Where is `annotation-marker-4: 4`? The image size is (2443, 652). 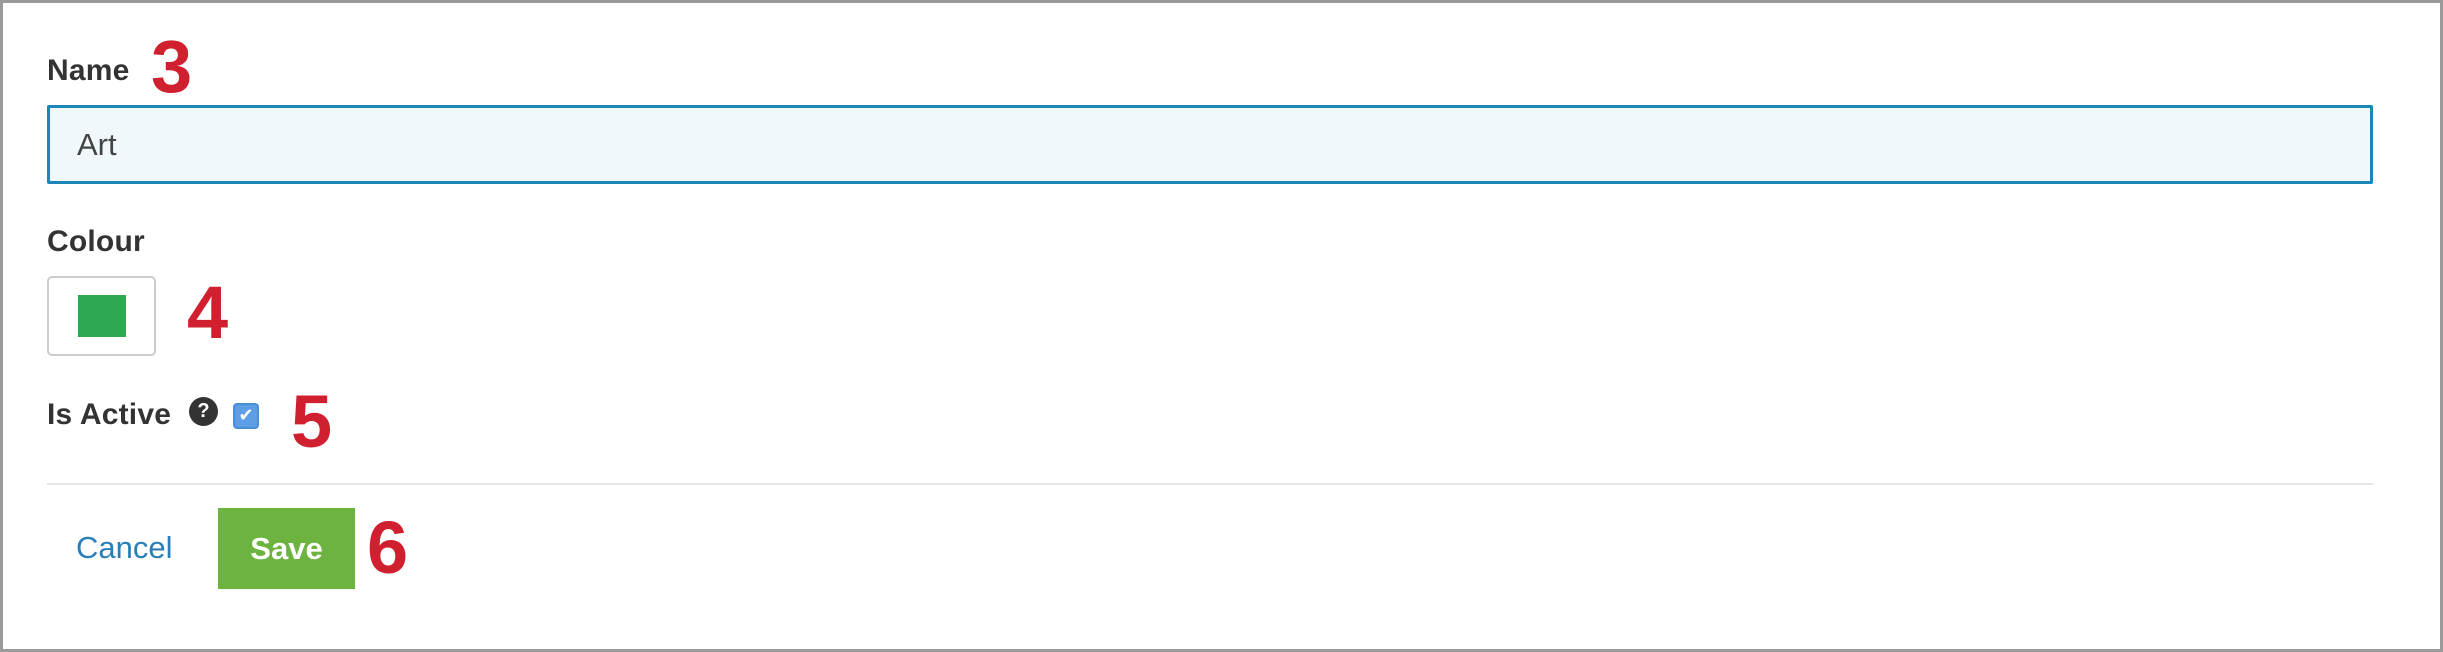
annotation-marker-4: 4 is located at coordinates (208, 312).